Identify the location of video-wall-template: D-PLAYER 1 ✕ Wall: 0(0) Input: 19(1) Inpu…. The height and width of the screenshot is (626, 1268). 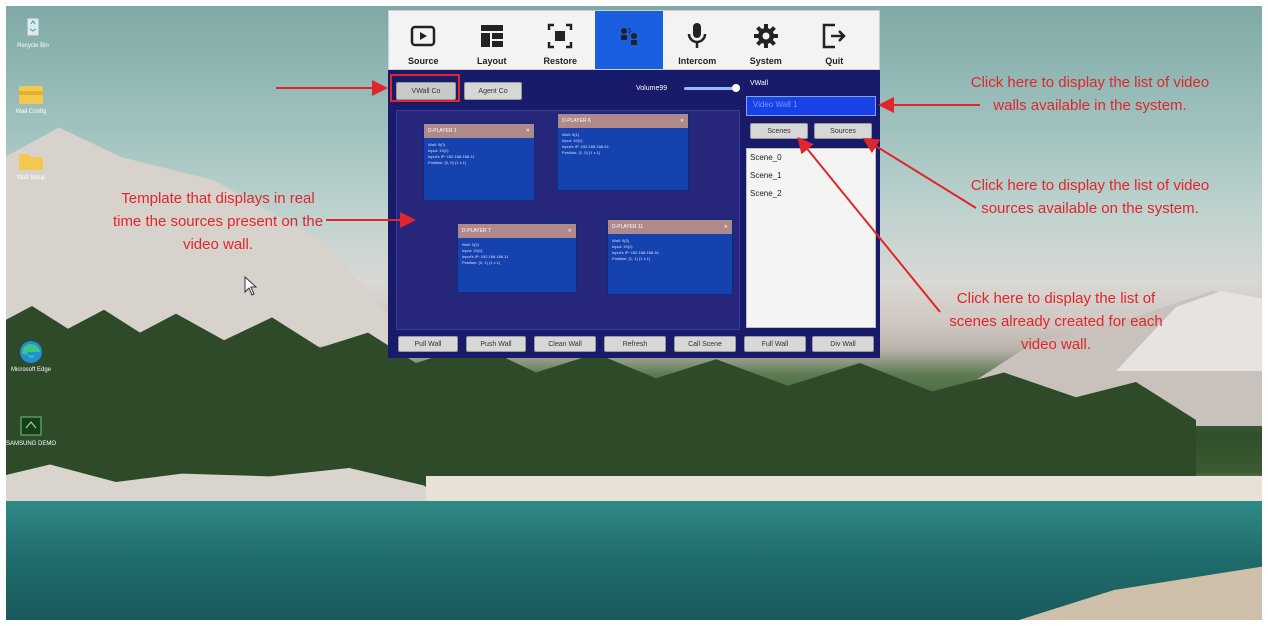
(568, 220).